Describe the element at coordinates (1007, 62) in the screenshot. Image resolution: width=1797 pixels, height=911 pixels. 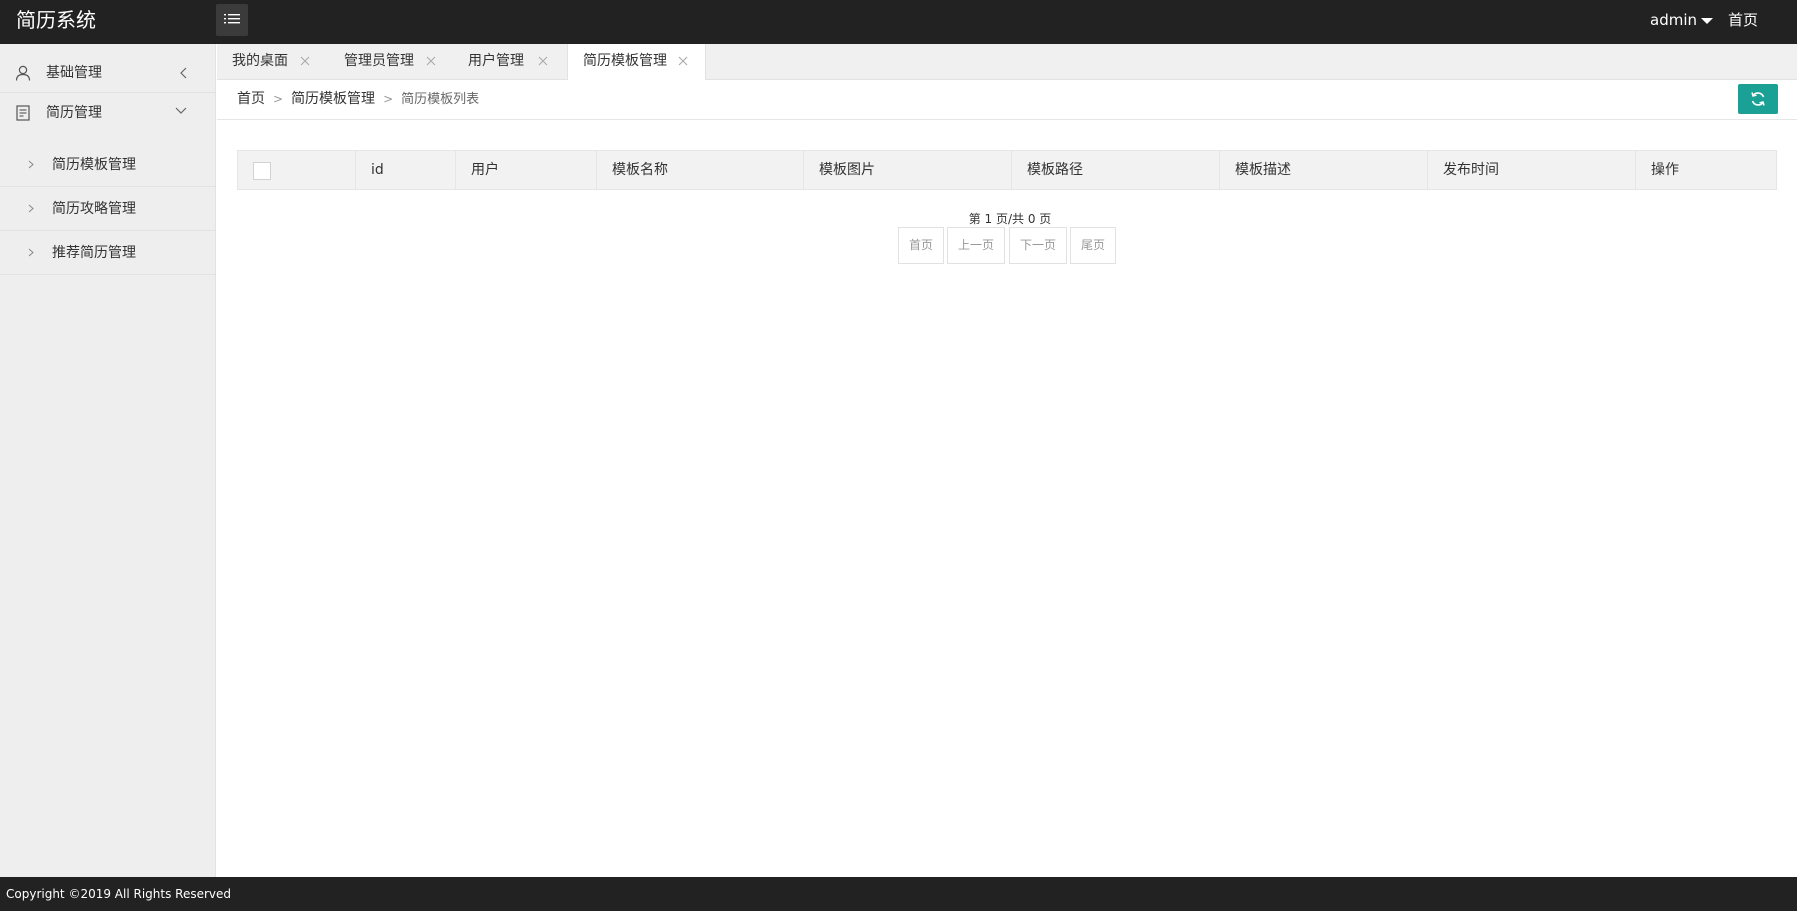
I see `tab-bar: 我的桌面 管理员管理 用户管理 简历模板管理` at that location.